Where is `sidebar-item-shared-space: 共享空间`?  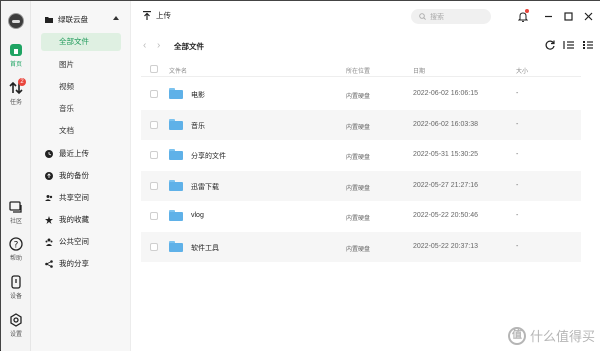 sidebar-item-shared-space: 共享空间 is located at coordinates (67, 197).